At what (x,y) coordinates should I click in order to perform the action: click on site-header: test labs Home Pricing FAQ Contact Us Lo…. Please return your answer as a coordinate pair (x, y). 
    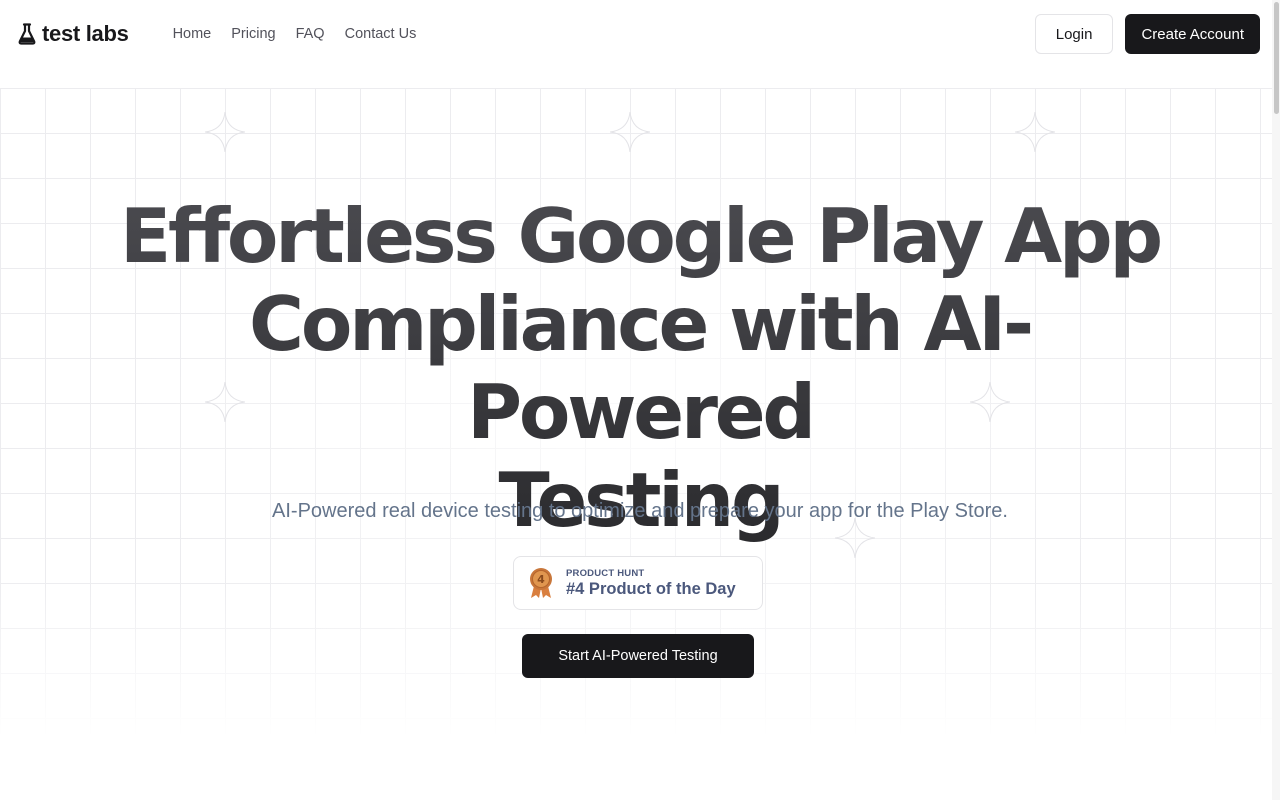
    Looking at the image, I should click on (640, 34).